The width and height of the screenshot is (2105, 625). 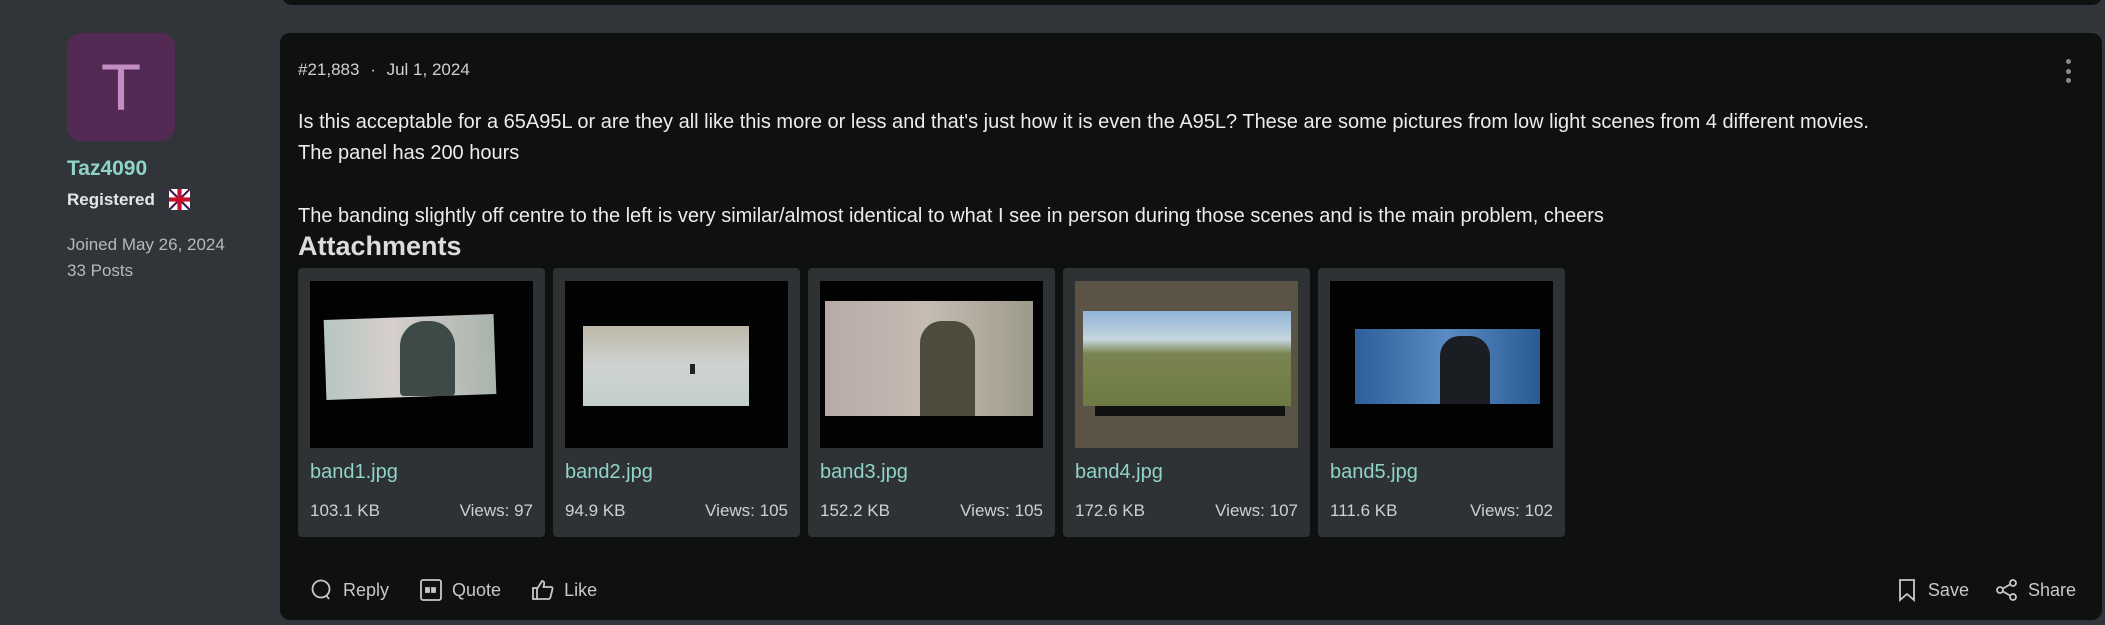 I want to click on attachment-views: Views: 107, so click(x=1256, y=510).